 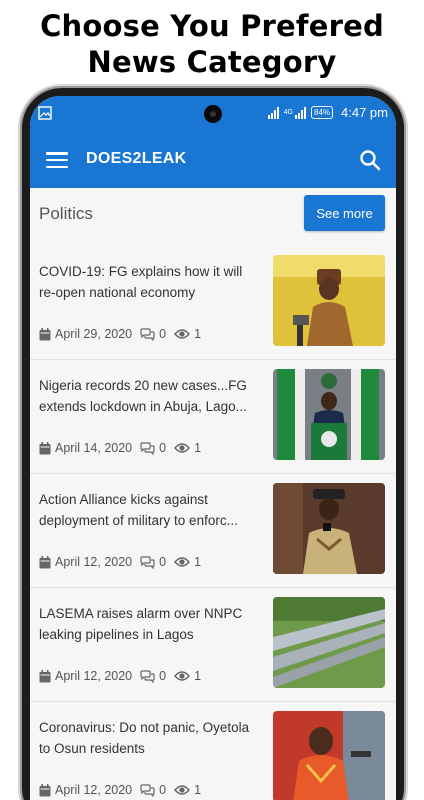 I want to click on battery-icon: 84%, so click(x=322, y=112).